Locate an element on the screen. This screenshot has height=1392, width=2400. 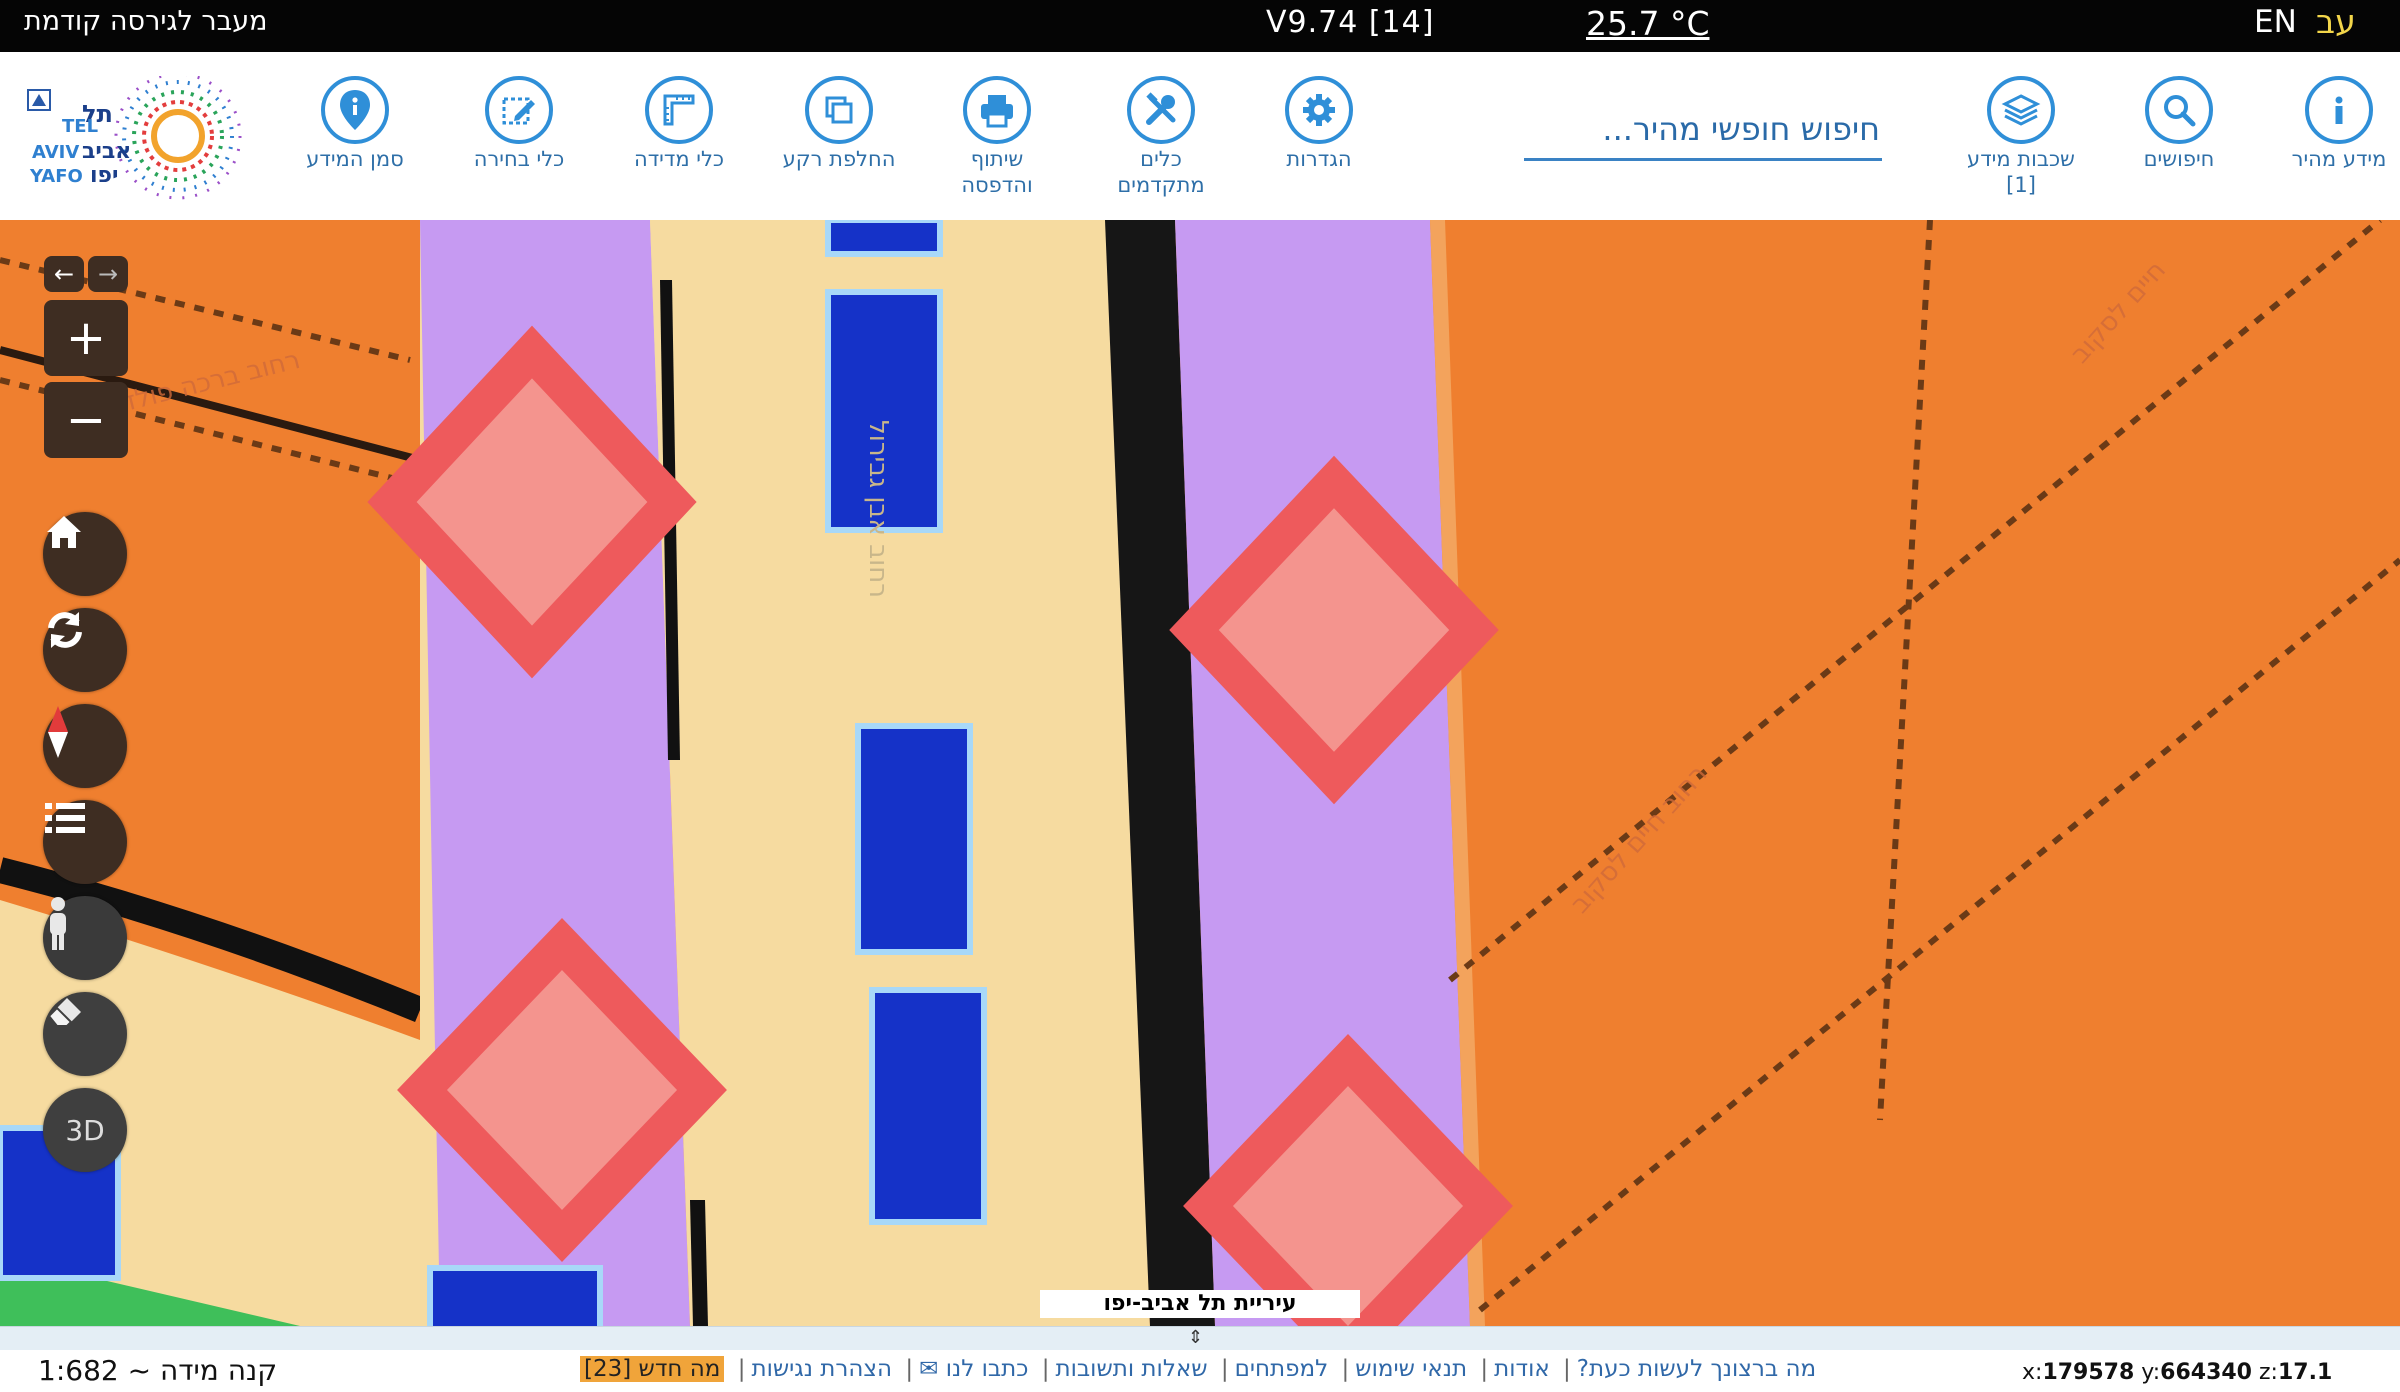
quick-search-input is located at coordinates (1703, 130).